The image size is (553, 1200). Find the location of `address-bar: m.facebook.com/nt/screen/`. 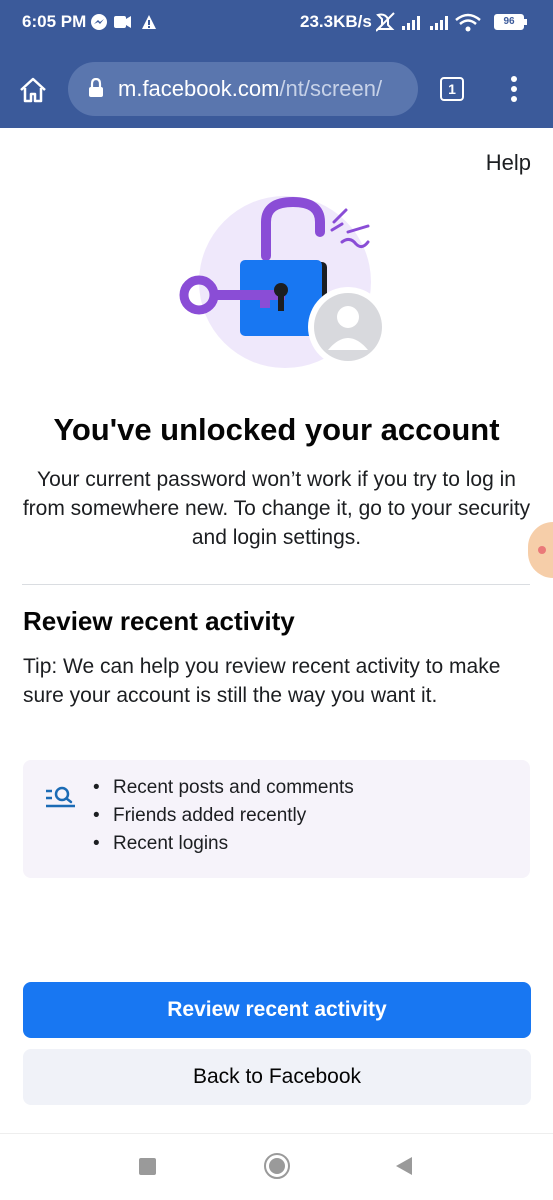

address-bar: m.facebook.com/nt/screen/ is located at coordinates (243, 89).